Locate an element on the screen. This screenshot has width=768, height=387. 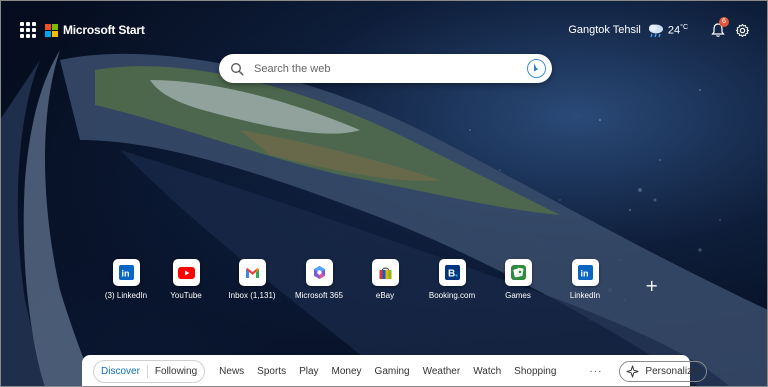
brand-name: Microsoft Start is located at coordinates (104, 30).